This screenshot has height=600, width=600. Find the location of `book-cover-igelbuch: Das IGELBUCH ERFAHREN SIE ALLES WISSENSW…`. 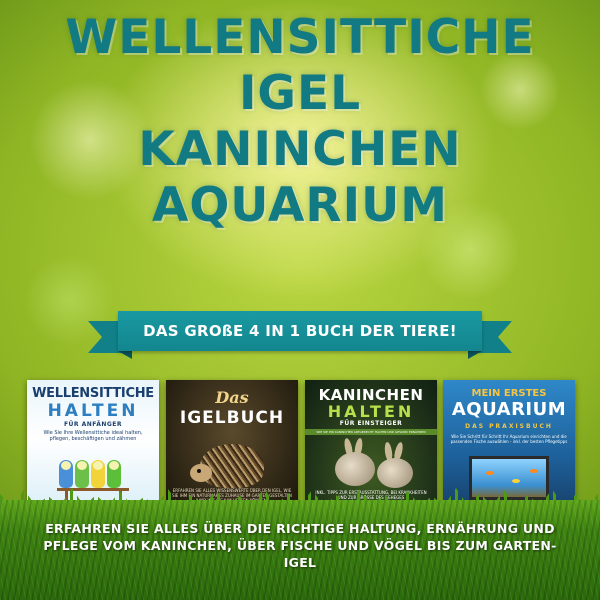

book-cover-igelbuch: Das IGELBUCH ERFAHREN SIE ALLES WISSENSW… is located at coordinates (232, 446).